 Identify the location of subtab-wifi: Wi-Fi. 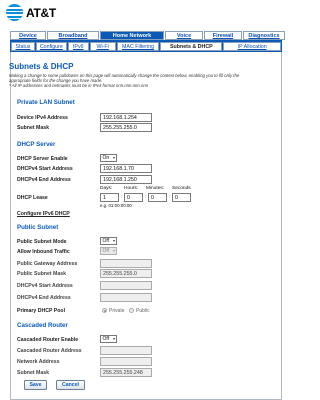
(102, 46).